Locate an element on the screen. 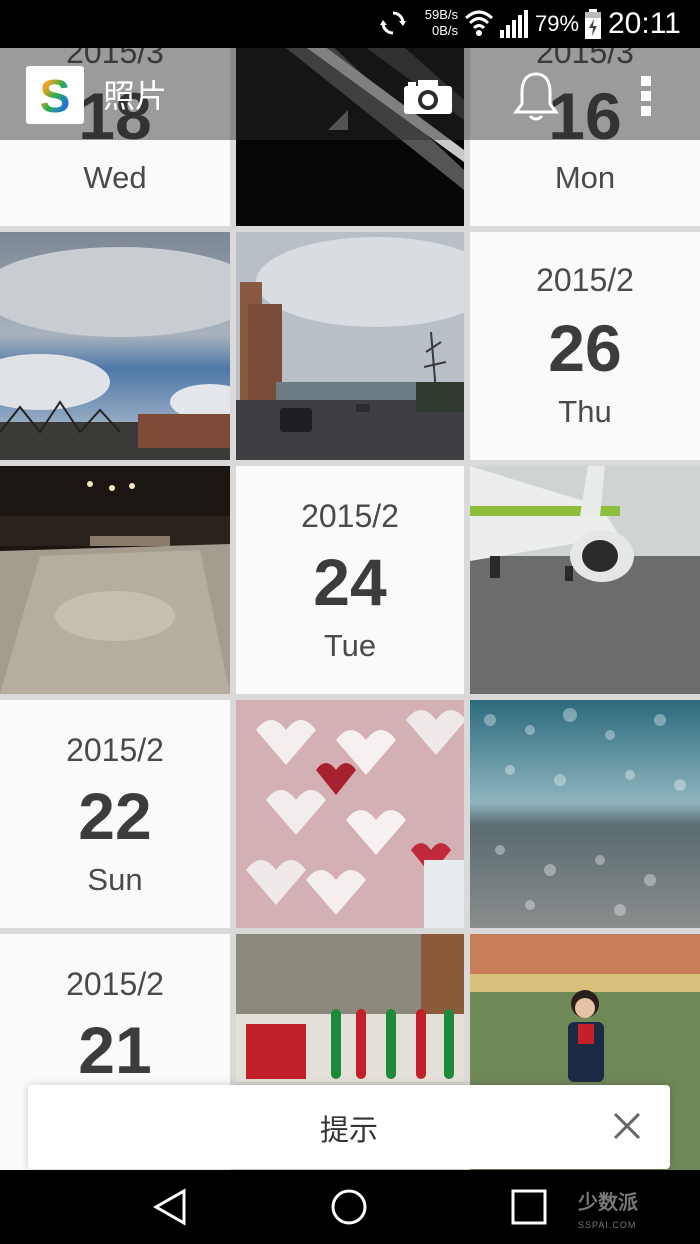 The height and width of the screenshot is (1244, 700). app-title: 照片 is located at coordinates (135, 96).